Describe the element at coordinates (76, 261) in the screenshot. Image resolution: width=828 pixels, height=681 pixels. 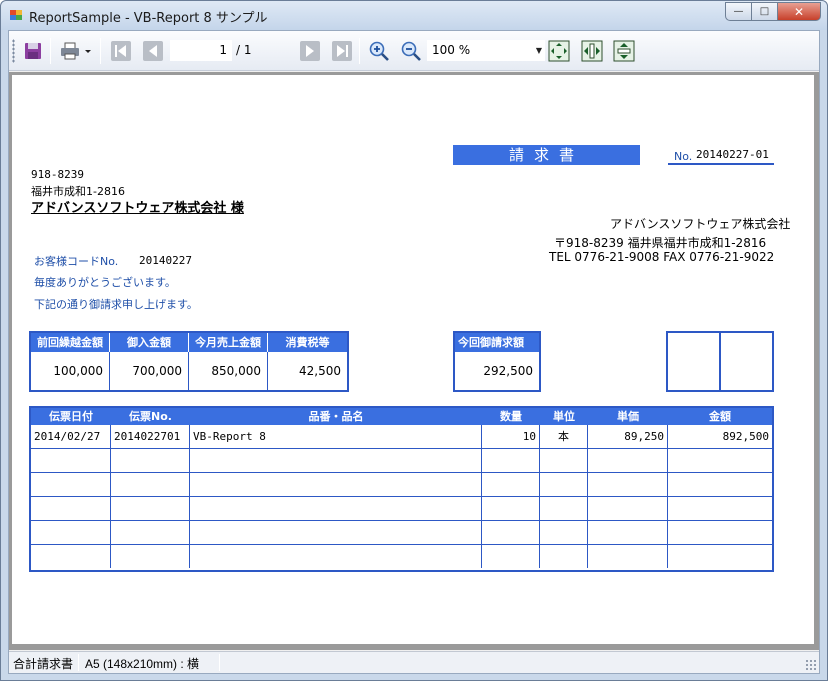
I see `customer-code-label: お客様コードNo.` at that location.